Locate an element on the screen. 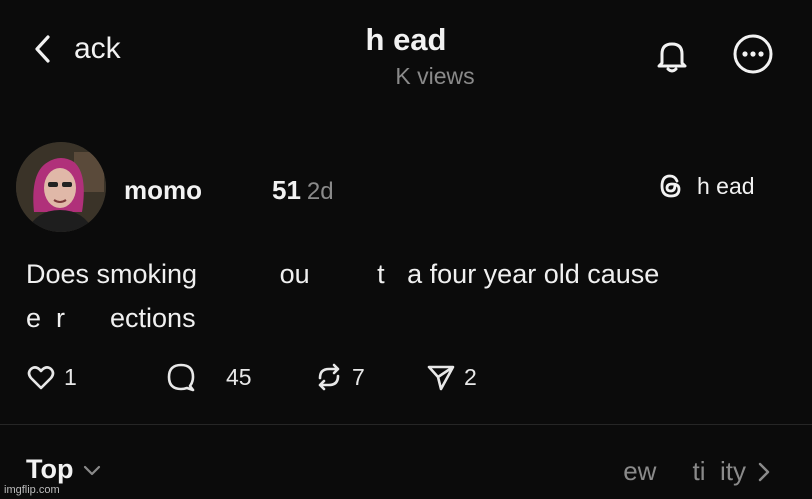 Image resolution: width=812 pixels, height=499 pixels. threads-tag: h ead is located at coordinates (706, 186).